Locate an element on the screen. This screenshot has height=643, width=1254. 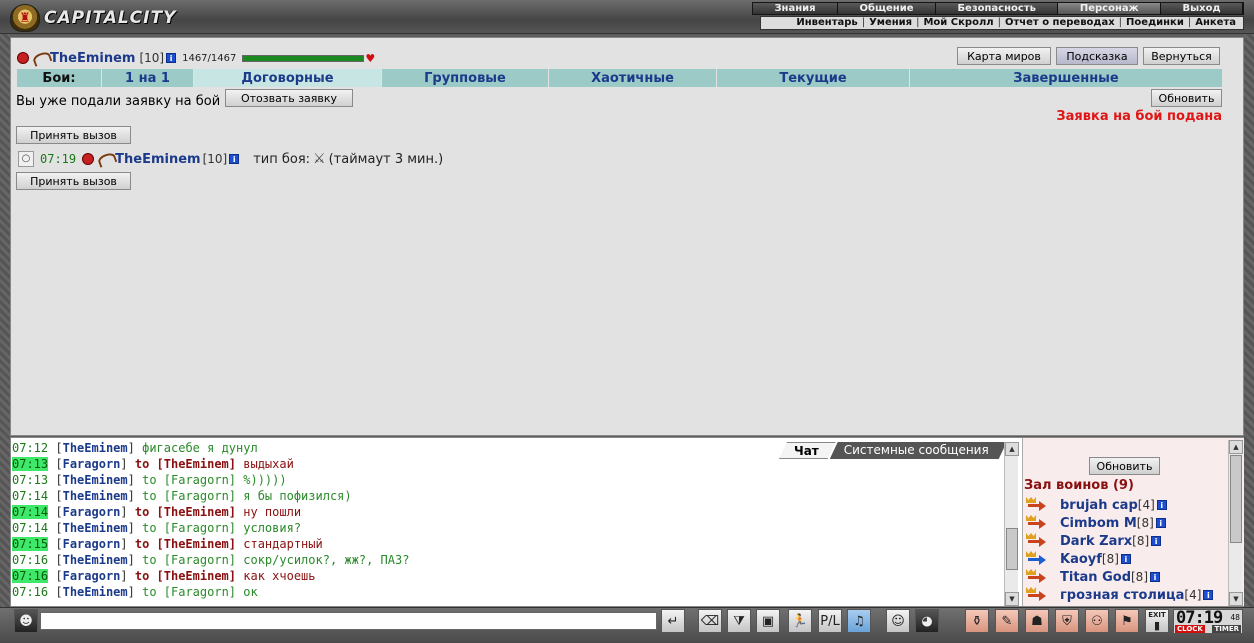
exit-door-icon: EXIT ▮ is located at coordinates (1157, 621).